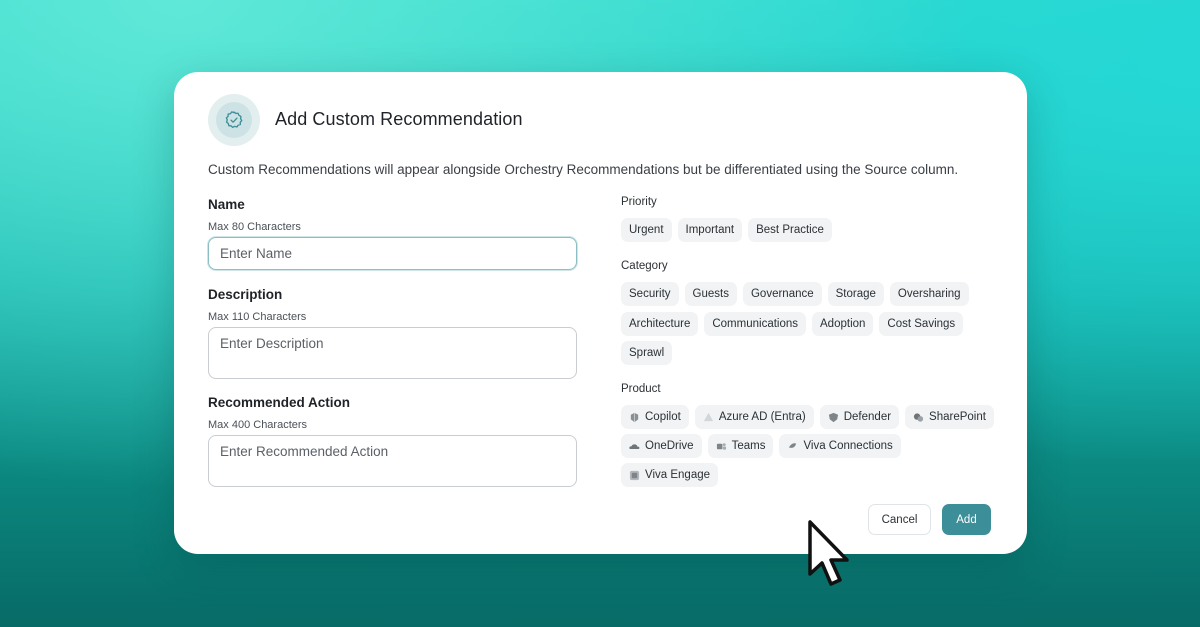 This screenshot has height=627, width=1200. I want to click on priority-chip-best-practice: Best Practice, so click(790, 230).